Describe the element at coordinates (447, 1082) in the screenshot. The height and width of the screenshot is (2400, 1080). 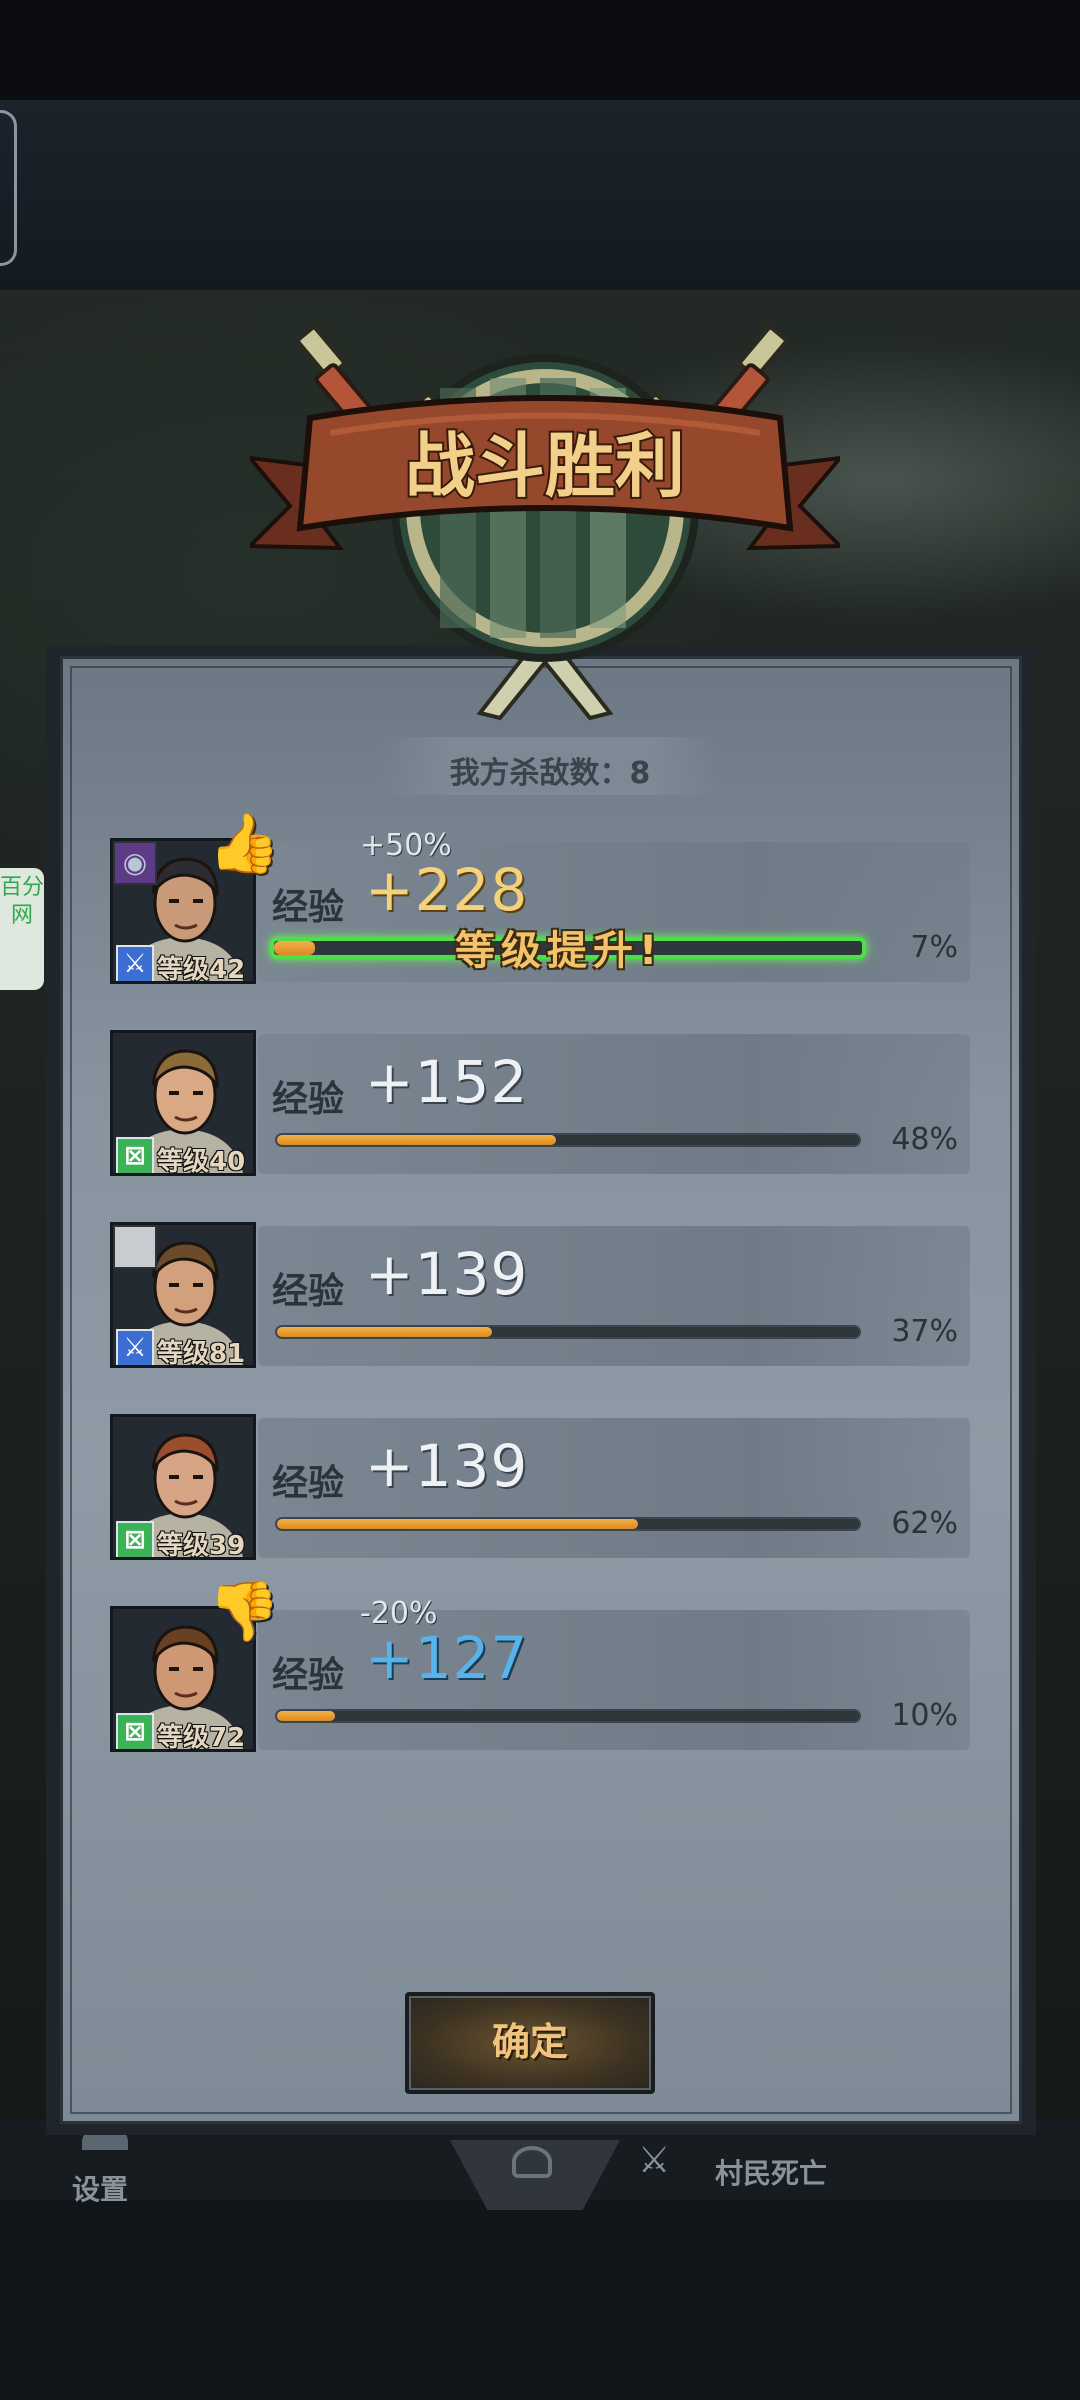
I see `exp-gain: +152` at that location.